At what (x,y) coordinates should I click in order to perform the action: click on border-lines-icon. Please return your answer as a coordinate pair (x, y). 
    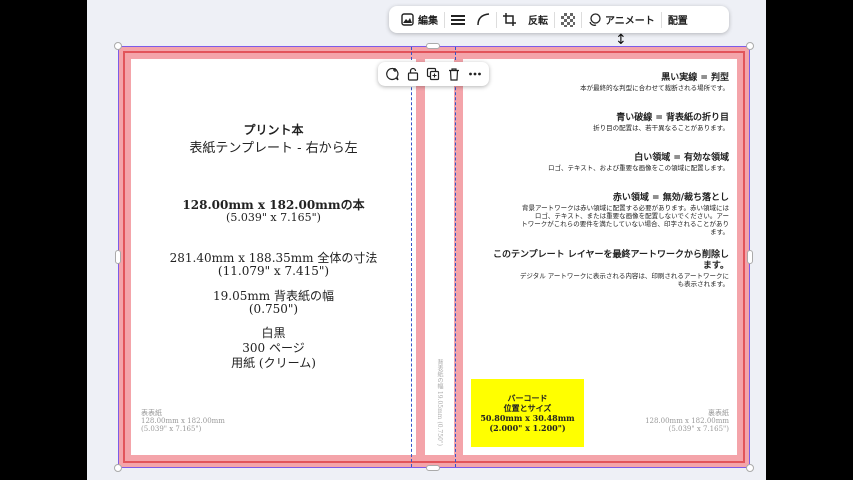
    Looking at the image, I should click on (458, 20).